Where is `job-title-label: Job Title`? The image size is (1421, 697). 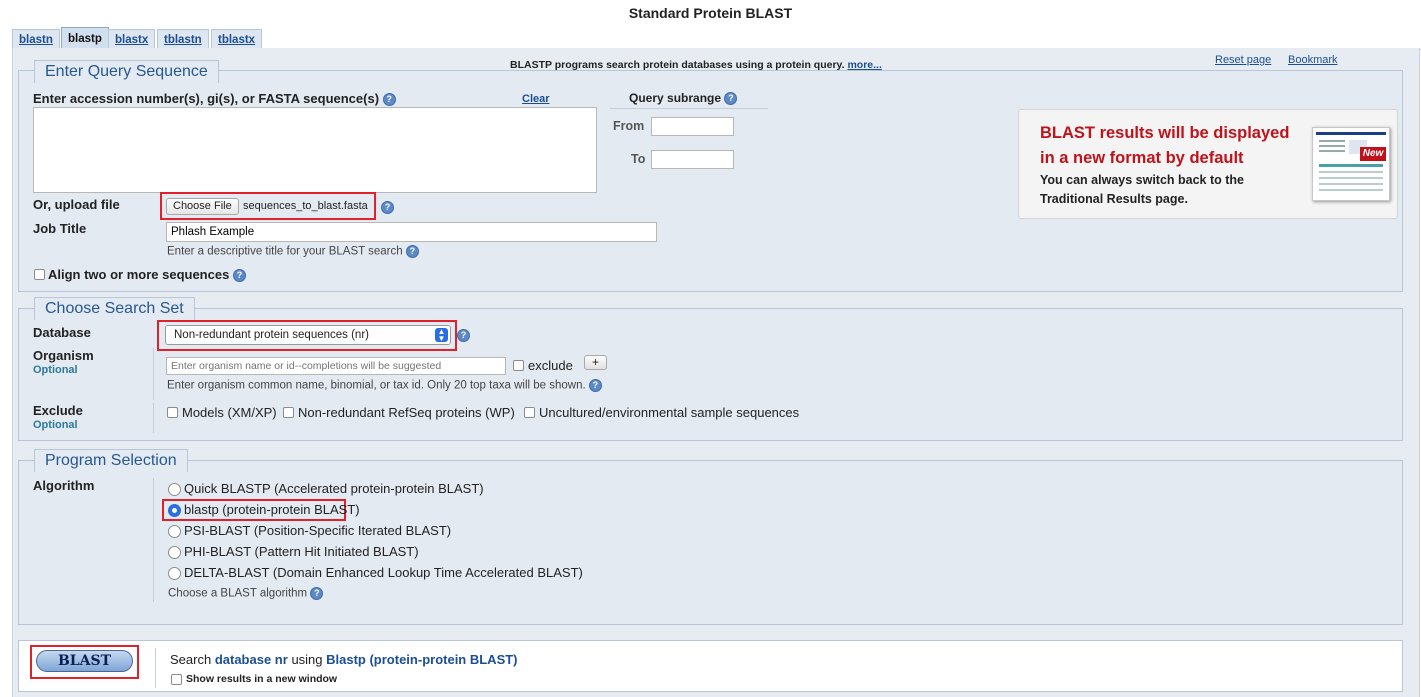 job-title-label: Job Title is located at coordinates (60, 228).